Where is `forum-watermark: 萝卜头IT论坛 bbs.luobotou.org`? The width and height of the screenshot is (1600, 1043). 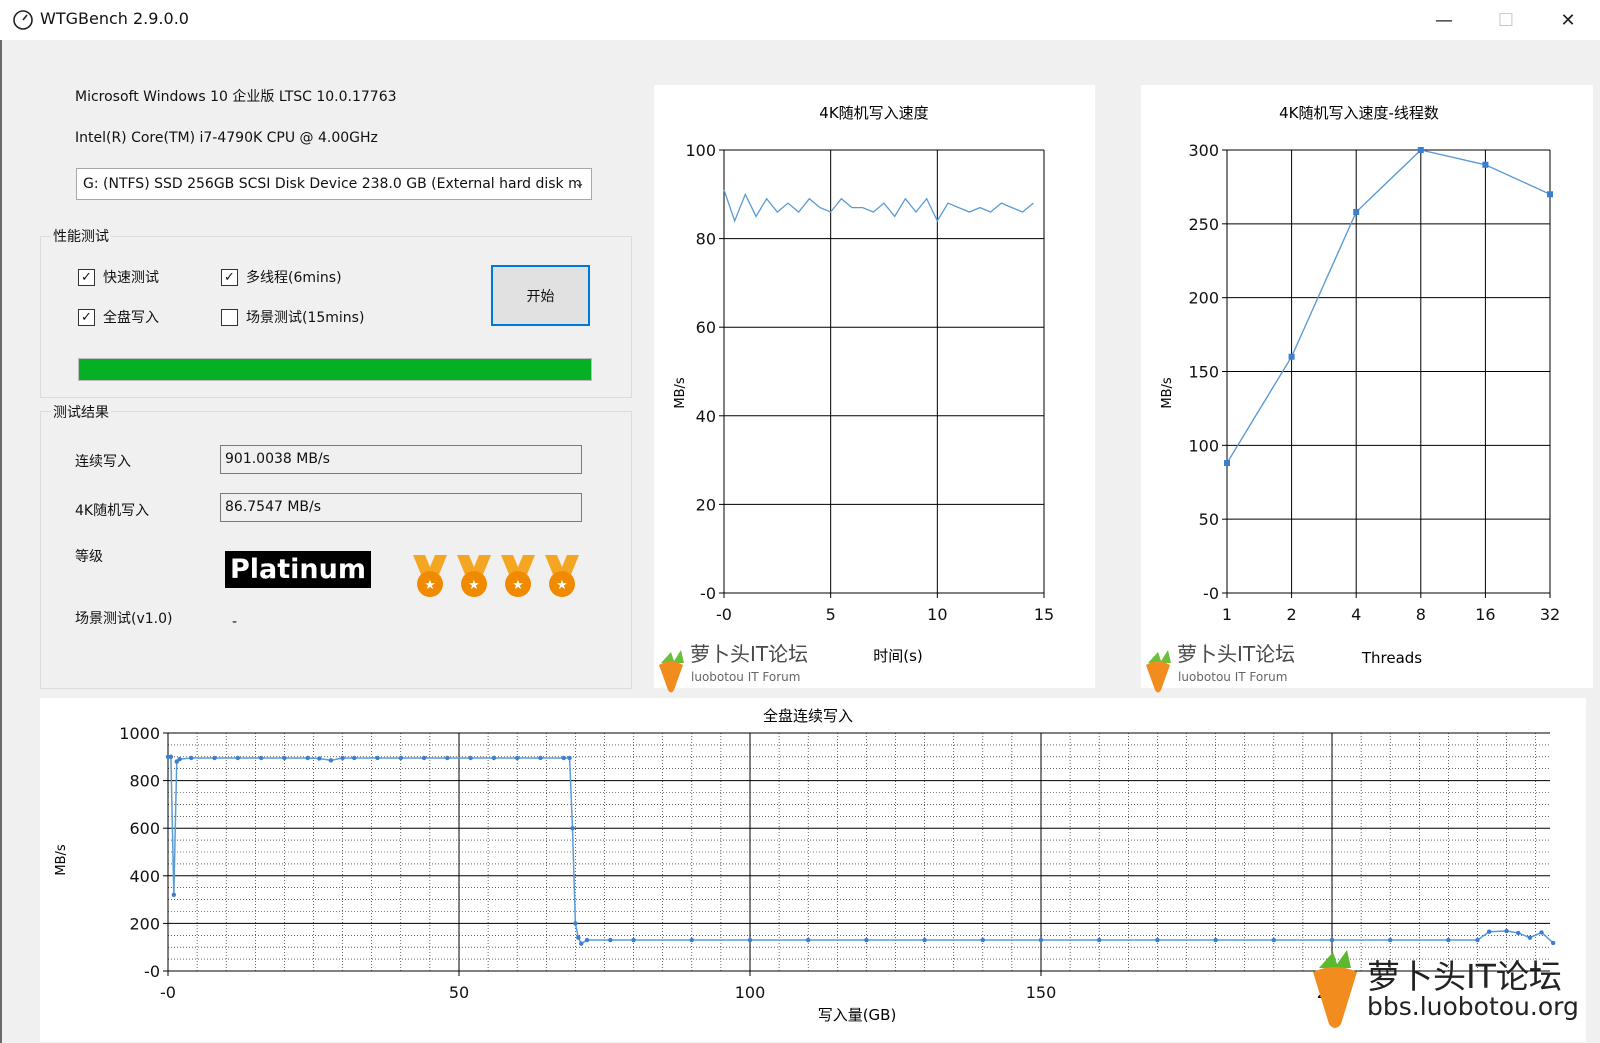
forum-watermark: 萝卜头IT论坛 bbs.luobotou.org is located at coordinates (1445, 988).